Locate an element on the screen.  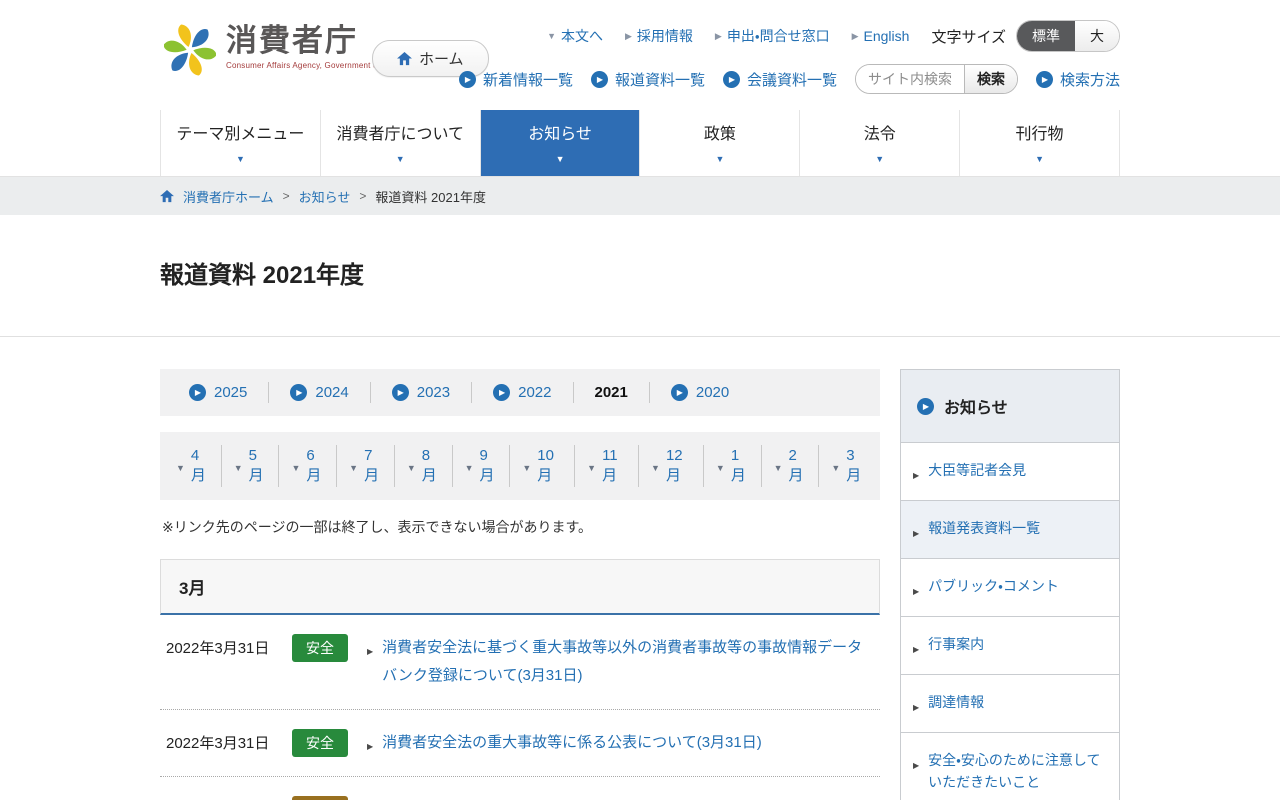
year-tabs: 2025 2024 2023 2022 2021 is located at coordinates (520, 392).